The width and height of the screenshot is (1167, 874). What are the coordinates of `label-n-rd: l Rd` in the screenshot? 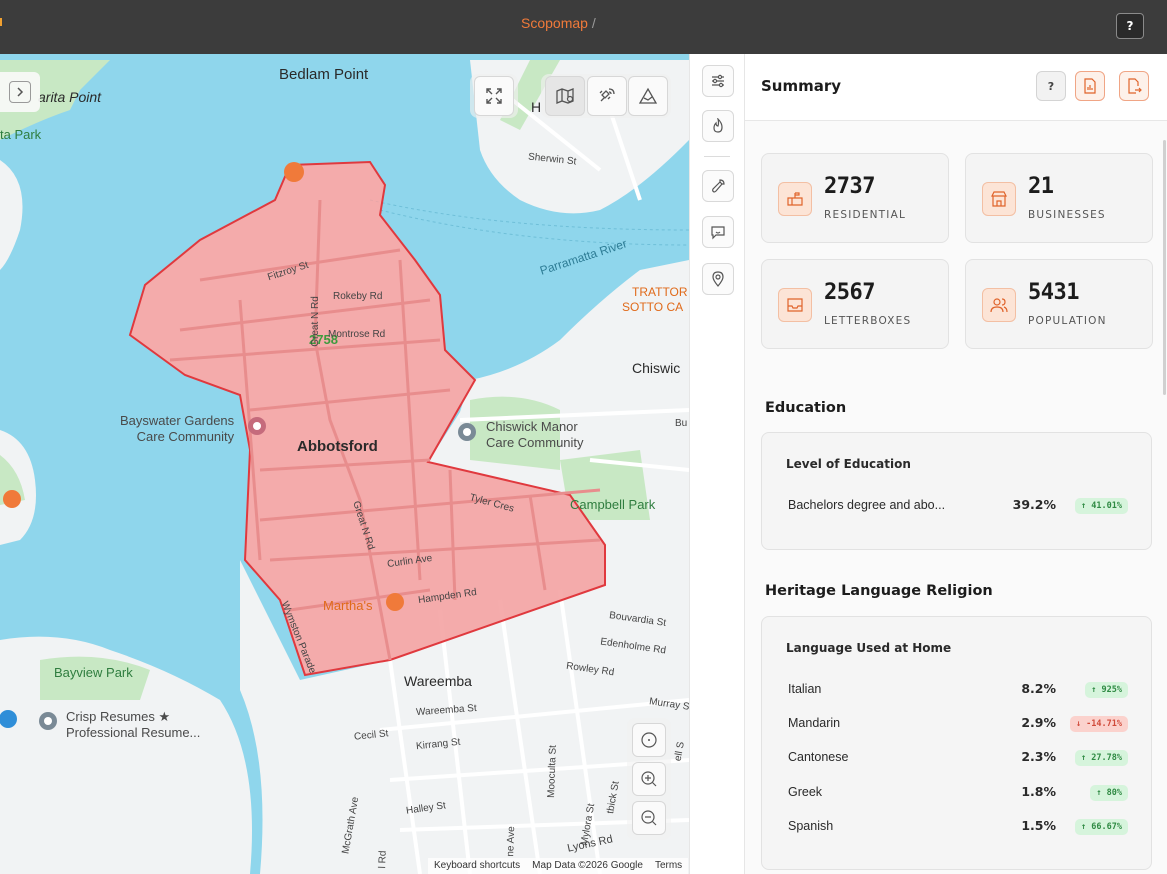 It's located at (383, 859).